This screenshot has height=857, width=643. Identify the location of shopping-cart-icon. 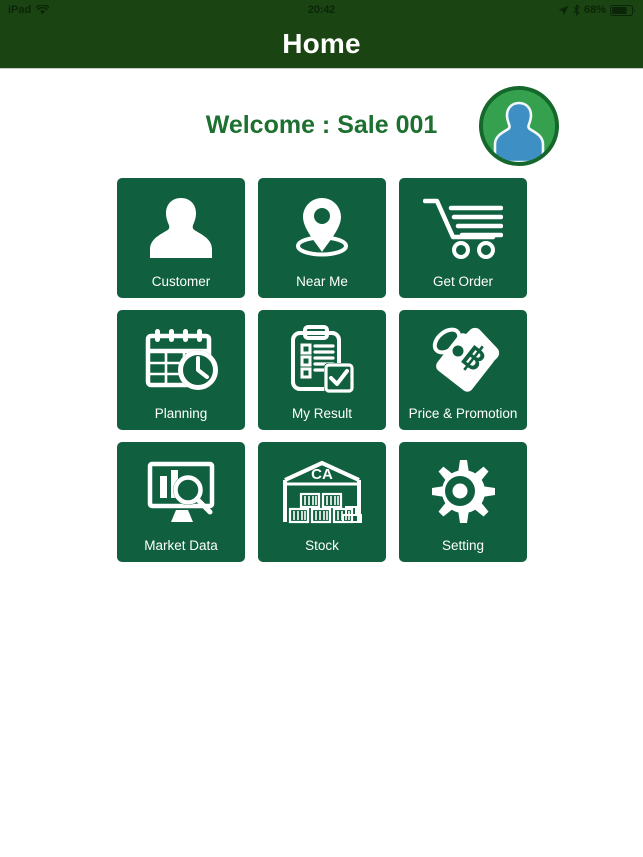
(463, 226).